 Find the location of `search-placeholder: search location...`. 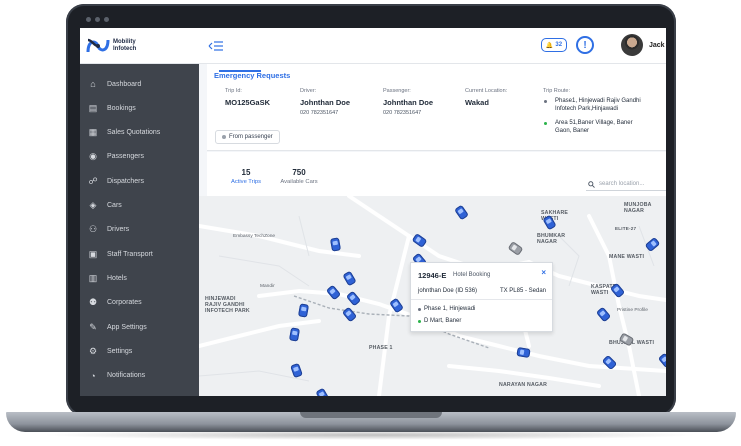

search-placeholder: search location... is located at coordinates (622, 184).